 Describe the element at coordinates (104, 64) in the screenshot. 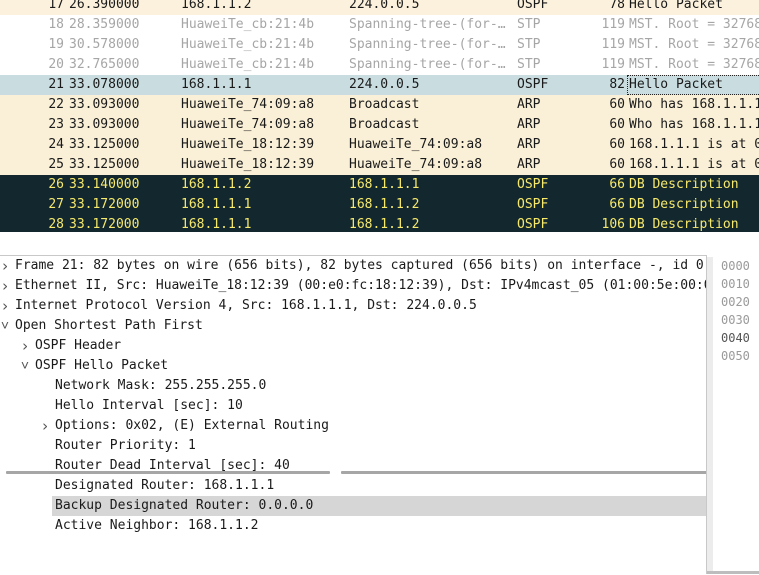

I see `packet-time: 32.765000` at that location.